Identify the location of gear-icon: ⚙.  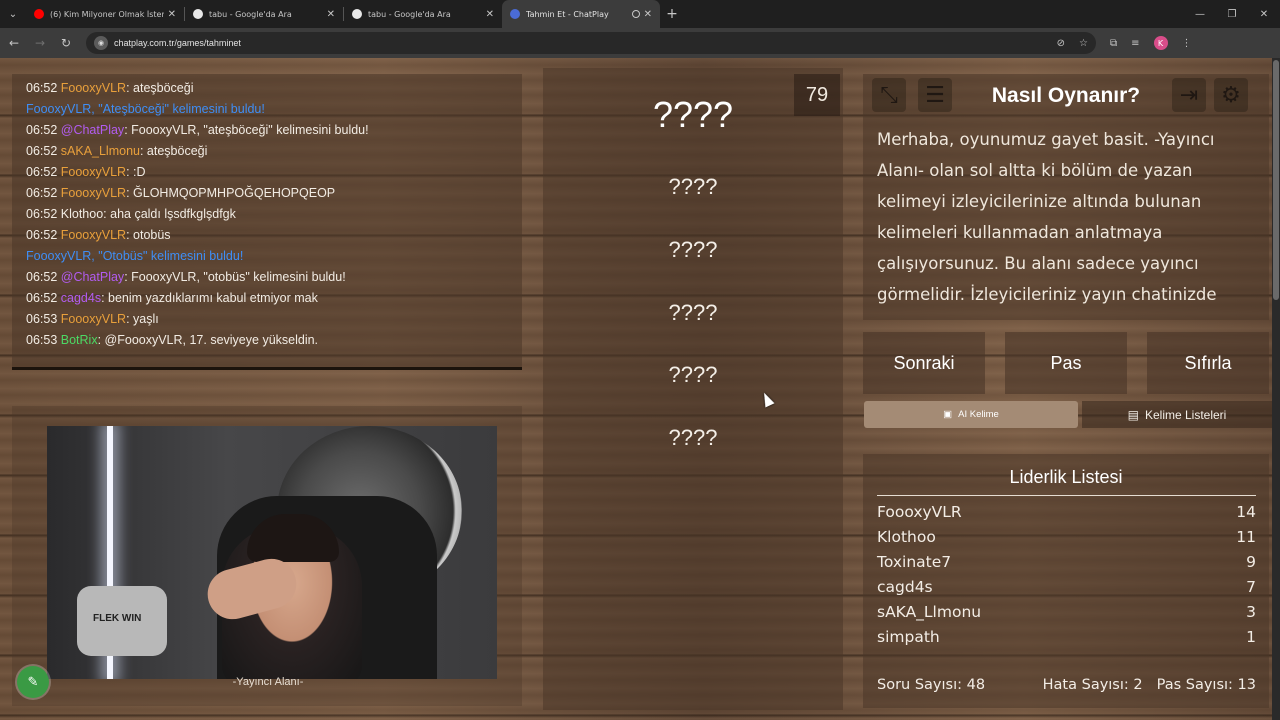
(1231, 95).